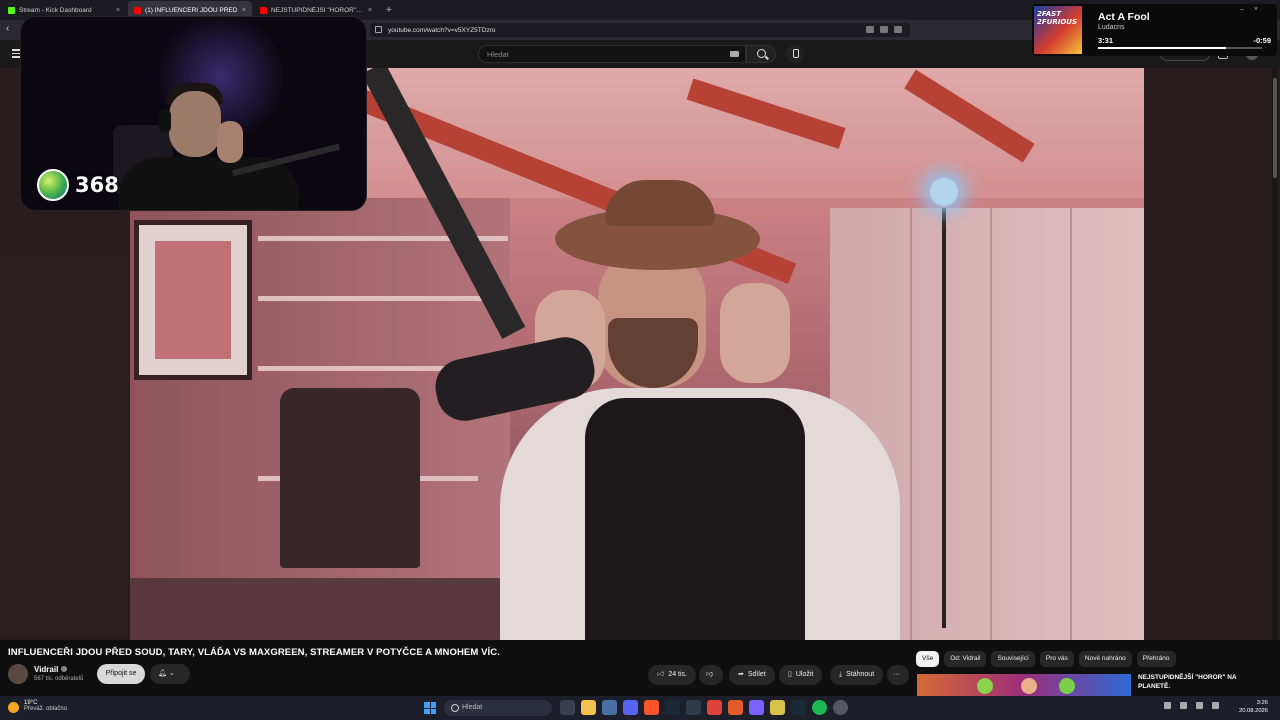 The image size is (1280, 720). I want to click on like-button: 👍︎ 24 tis., so click(672, 675).